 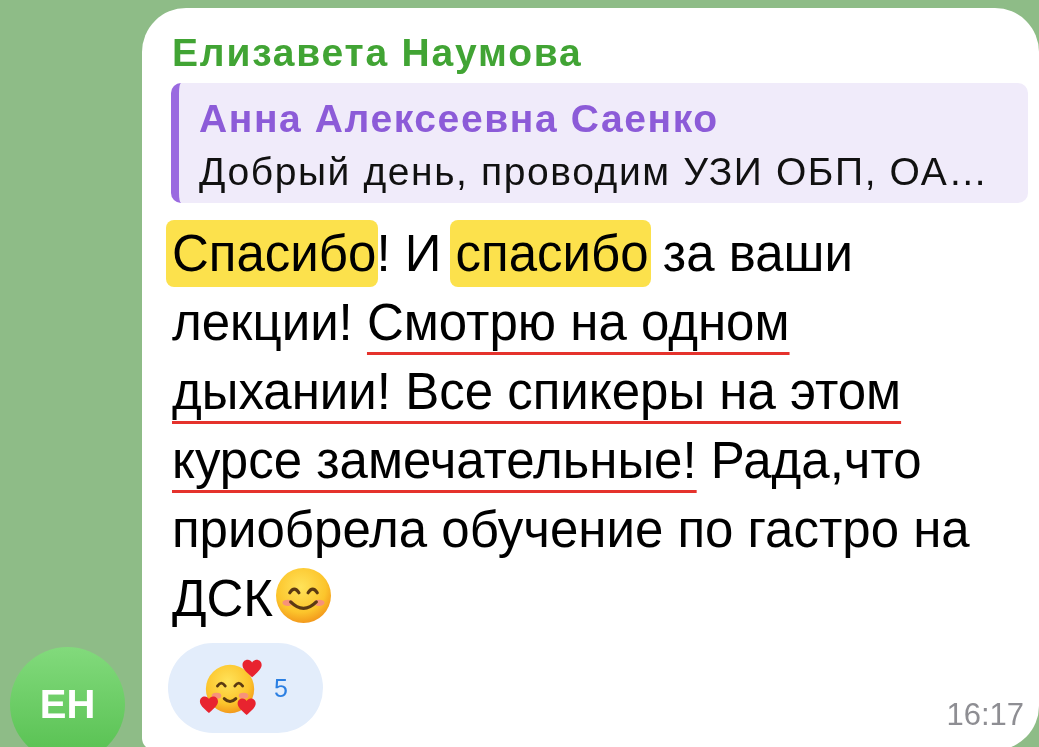 I want to click on avatar: ЕН, so click(x=67, y=697).